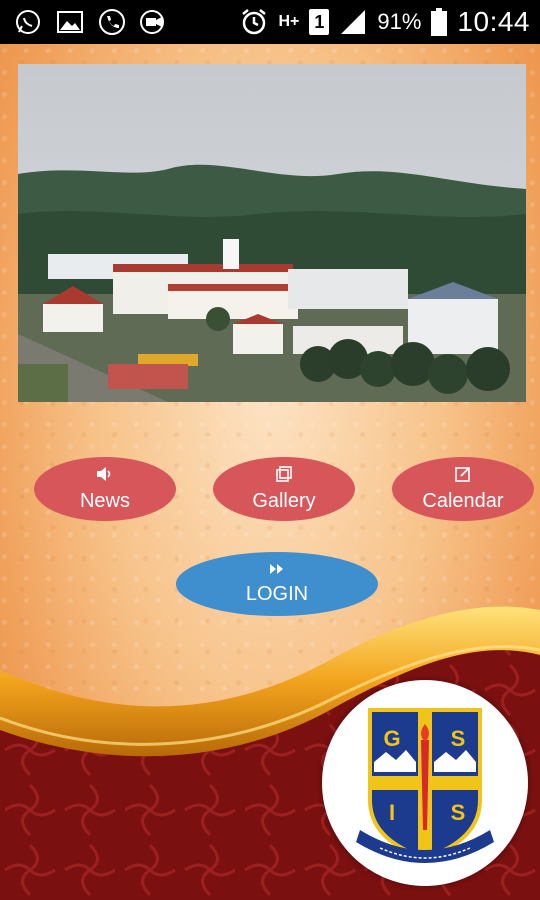  What do you see at coordinates (284, 500) in the screenshot?
I see `gallery-button-label: Gallery` at bounding box center [284, 500].